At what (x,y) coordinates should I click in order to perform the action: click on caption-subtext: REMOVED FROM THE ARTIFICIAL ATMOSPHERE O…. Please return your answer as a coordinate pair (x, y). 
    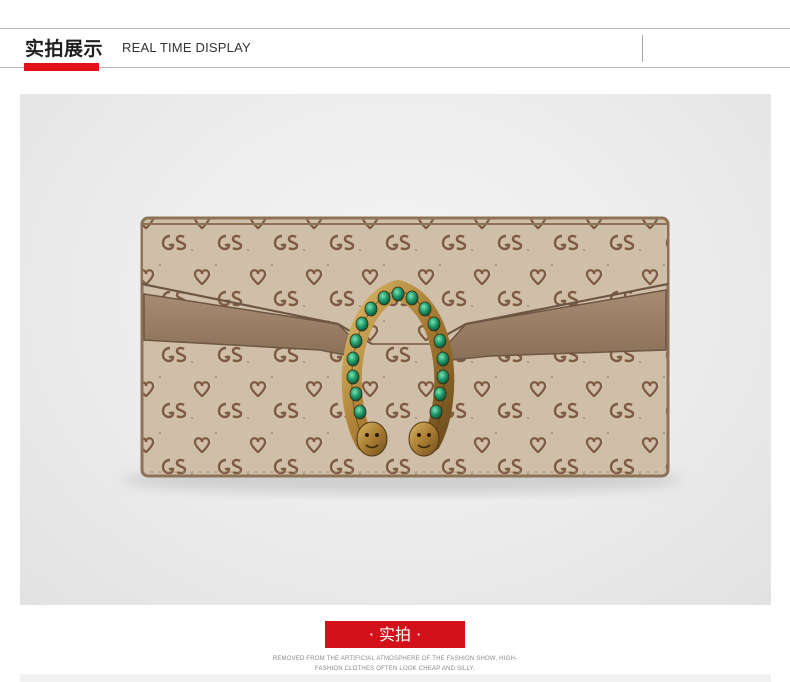
    Looking at the image, I should click on (395, 664).